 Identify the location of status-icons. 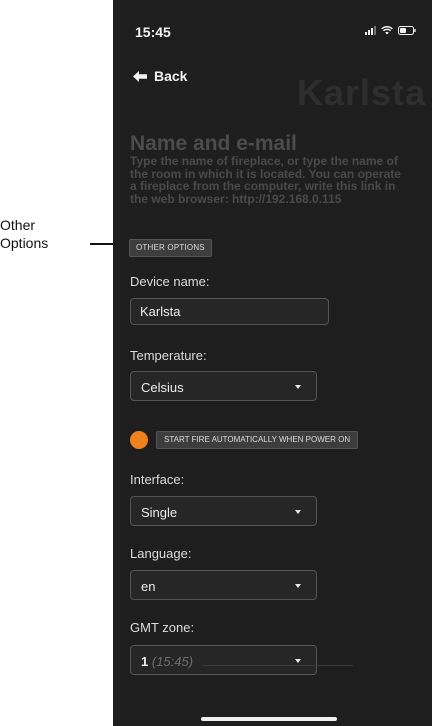
(390, 30).